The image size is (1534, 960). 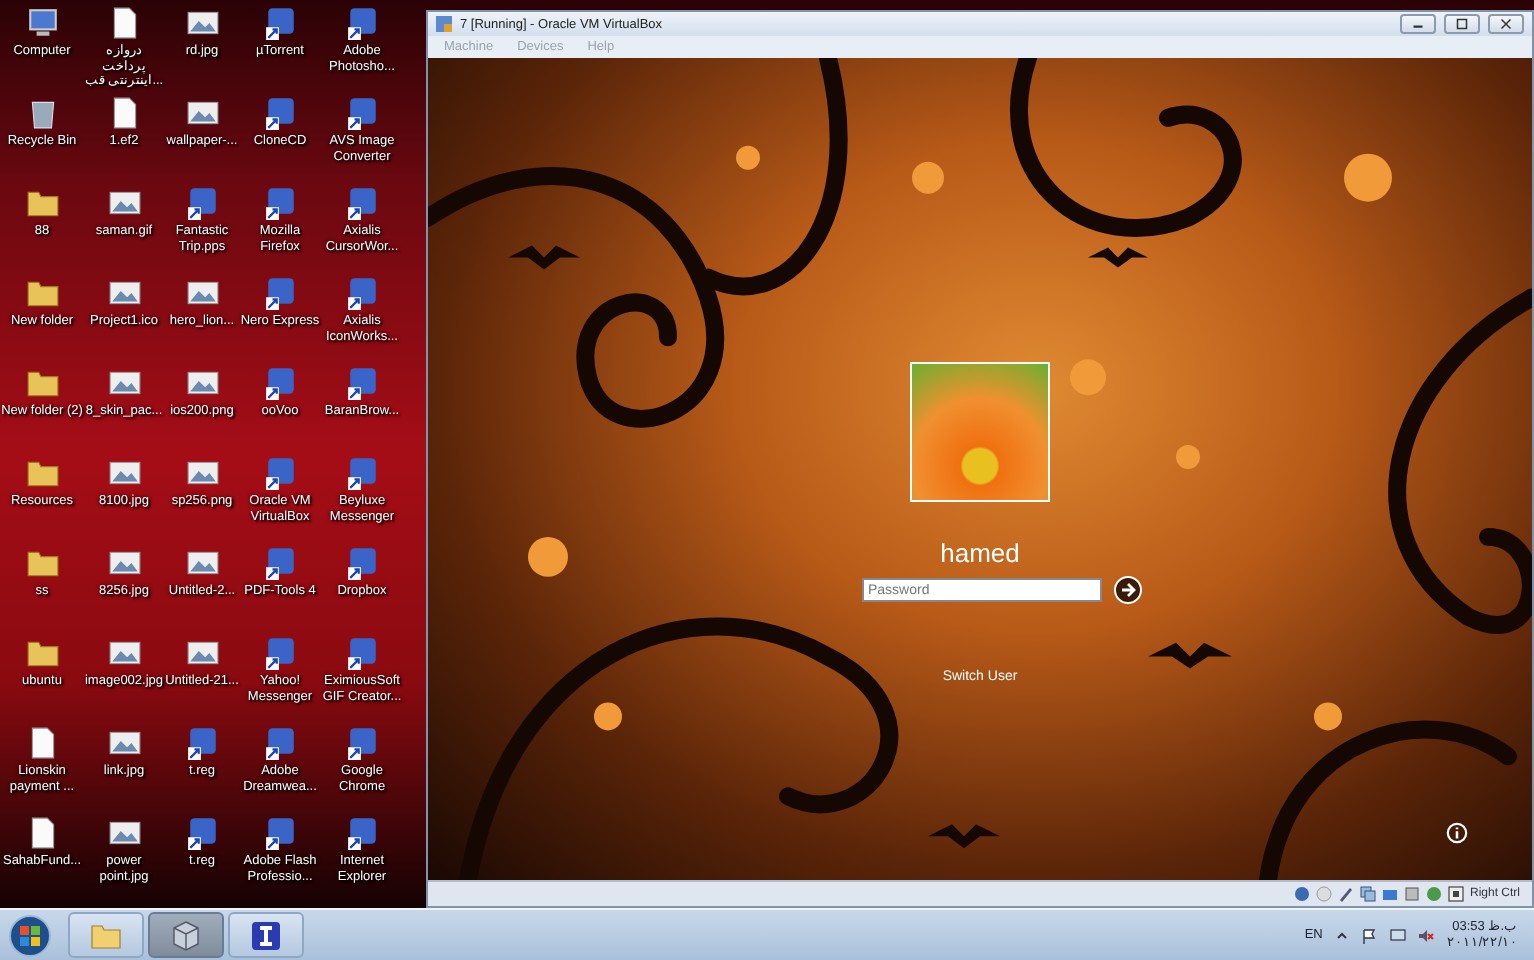 What do you see at coordinates (1345, 894) in the screenshot?
I see `pen-icon` at bounding box center [1345, 894].